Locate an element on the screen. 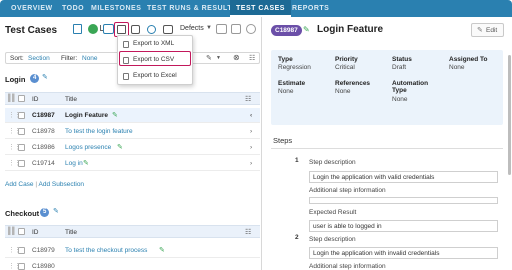 Image resolution: width=512 pixels, height=270 pixels. section-title-checkout: Checkout is located at coordinates (22, 213).